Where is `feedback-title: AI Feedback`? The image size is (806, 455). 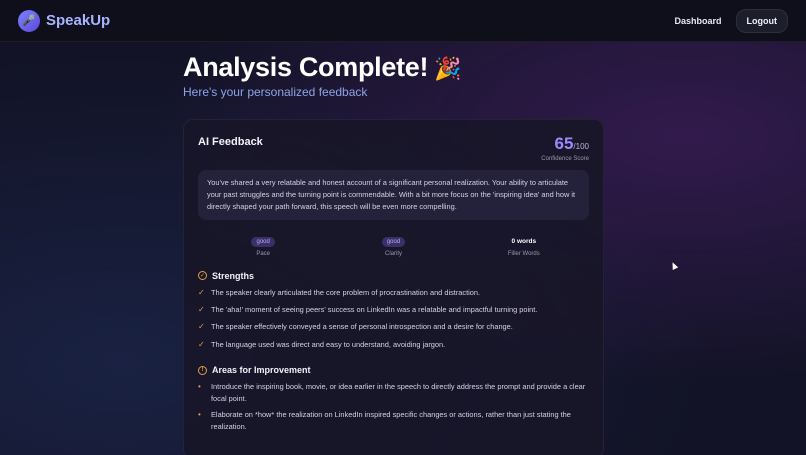 feedback-title: AI Feedback is located at coordinates (230, 142).